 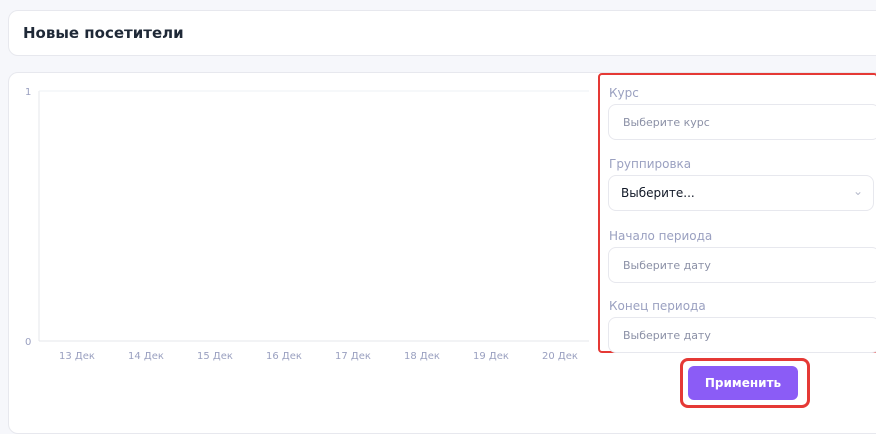 I want to click on x-tick-label: 20 Дек, so click(x=560, y=356).